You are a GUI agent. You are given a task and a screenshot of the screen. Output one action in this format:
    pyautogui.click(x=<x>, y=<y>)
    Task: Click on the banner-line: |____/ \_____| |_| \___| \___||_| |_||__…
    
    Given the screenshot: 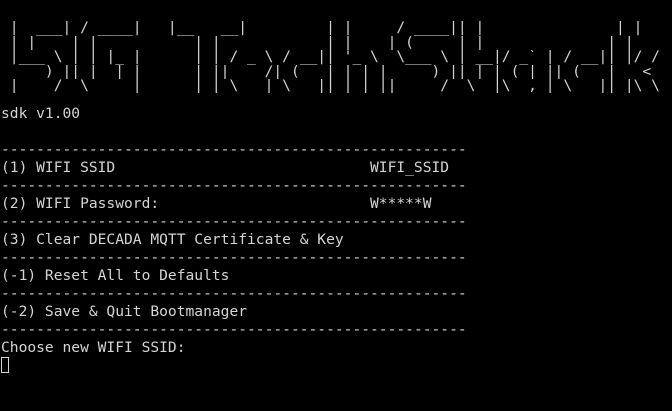 What is the action you would take?
    pyautogui.click(x=330, y=86)
    